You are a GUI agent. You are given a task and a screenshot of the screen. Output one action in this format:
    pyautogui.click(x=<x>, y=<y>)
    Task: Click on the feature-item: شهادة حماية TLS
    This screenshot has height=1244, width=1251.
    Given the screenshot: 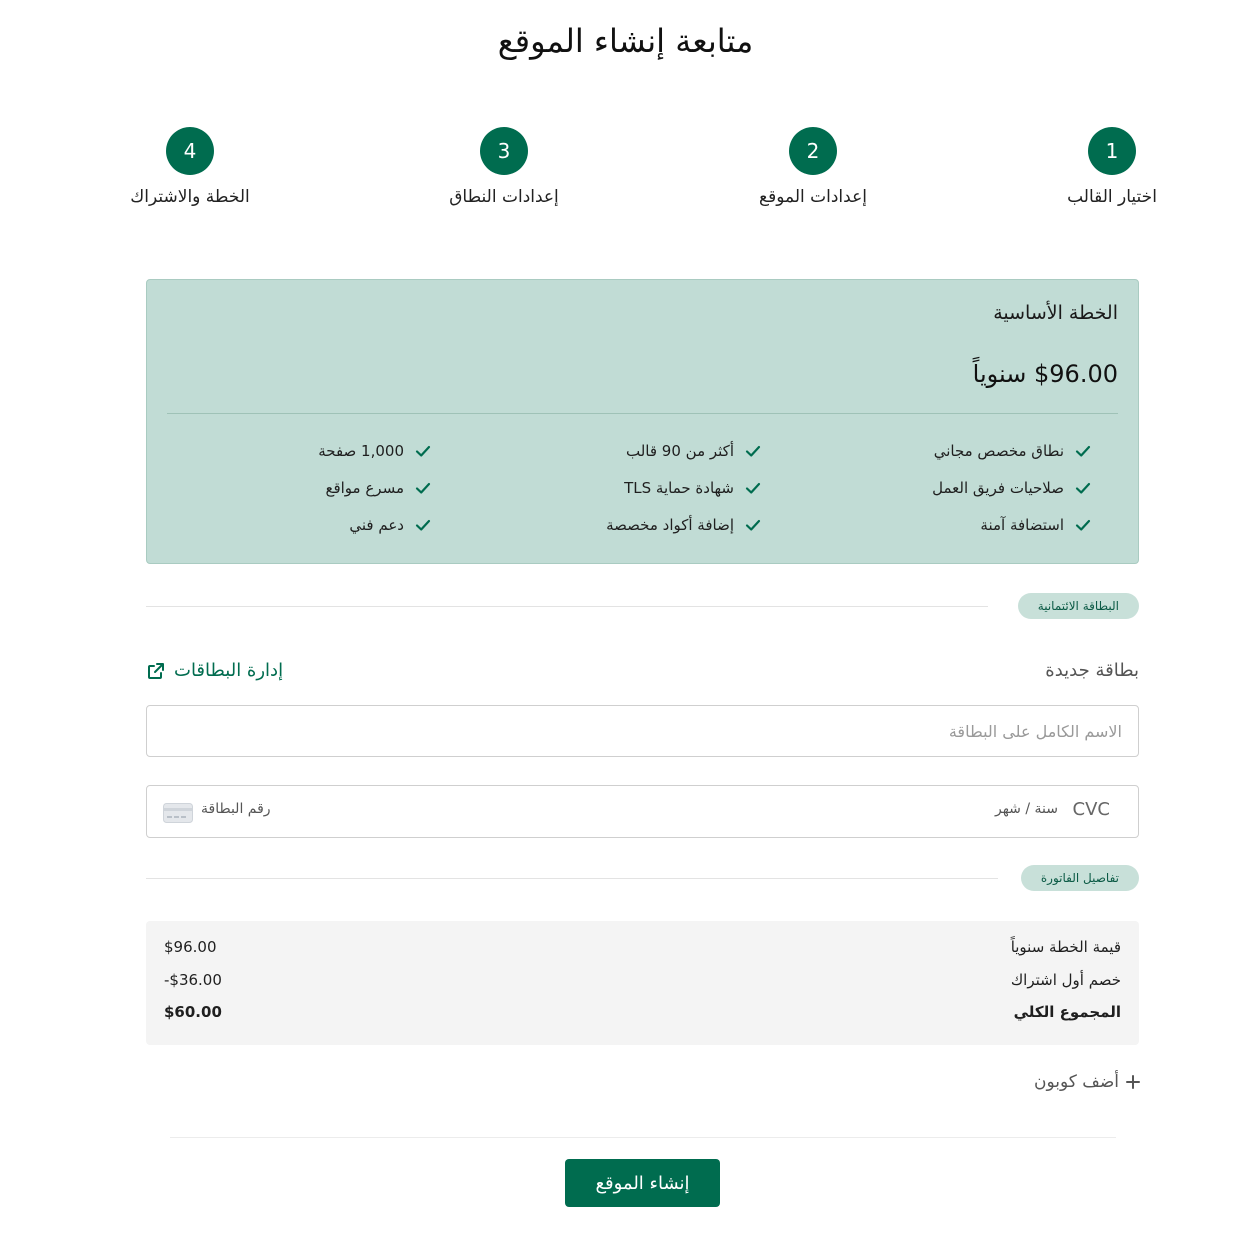 What is the action you would take?
    pyautogui.click(x=693, y=488)
    